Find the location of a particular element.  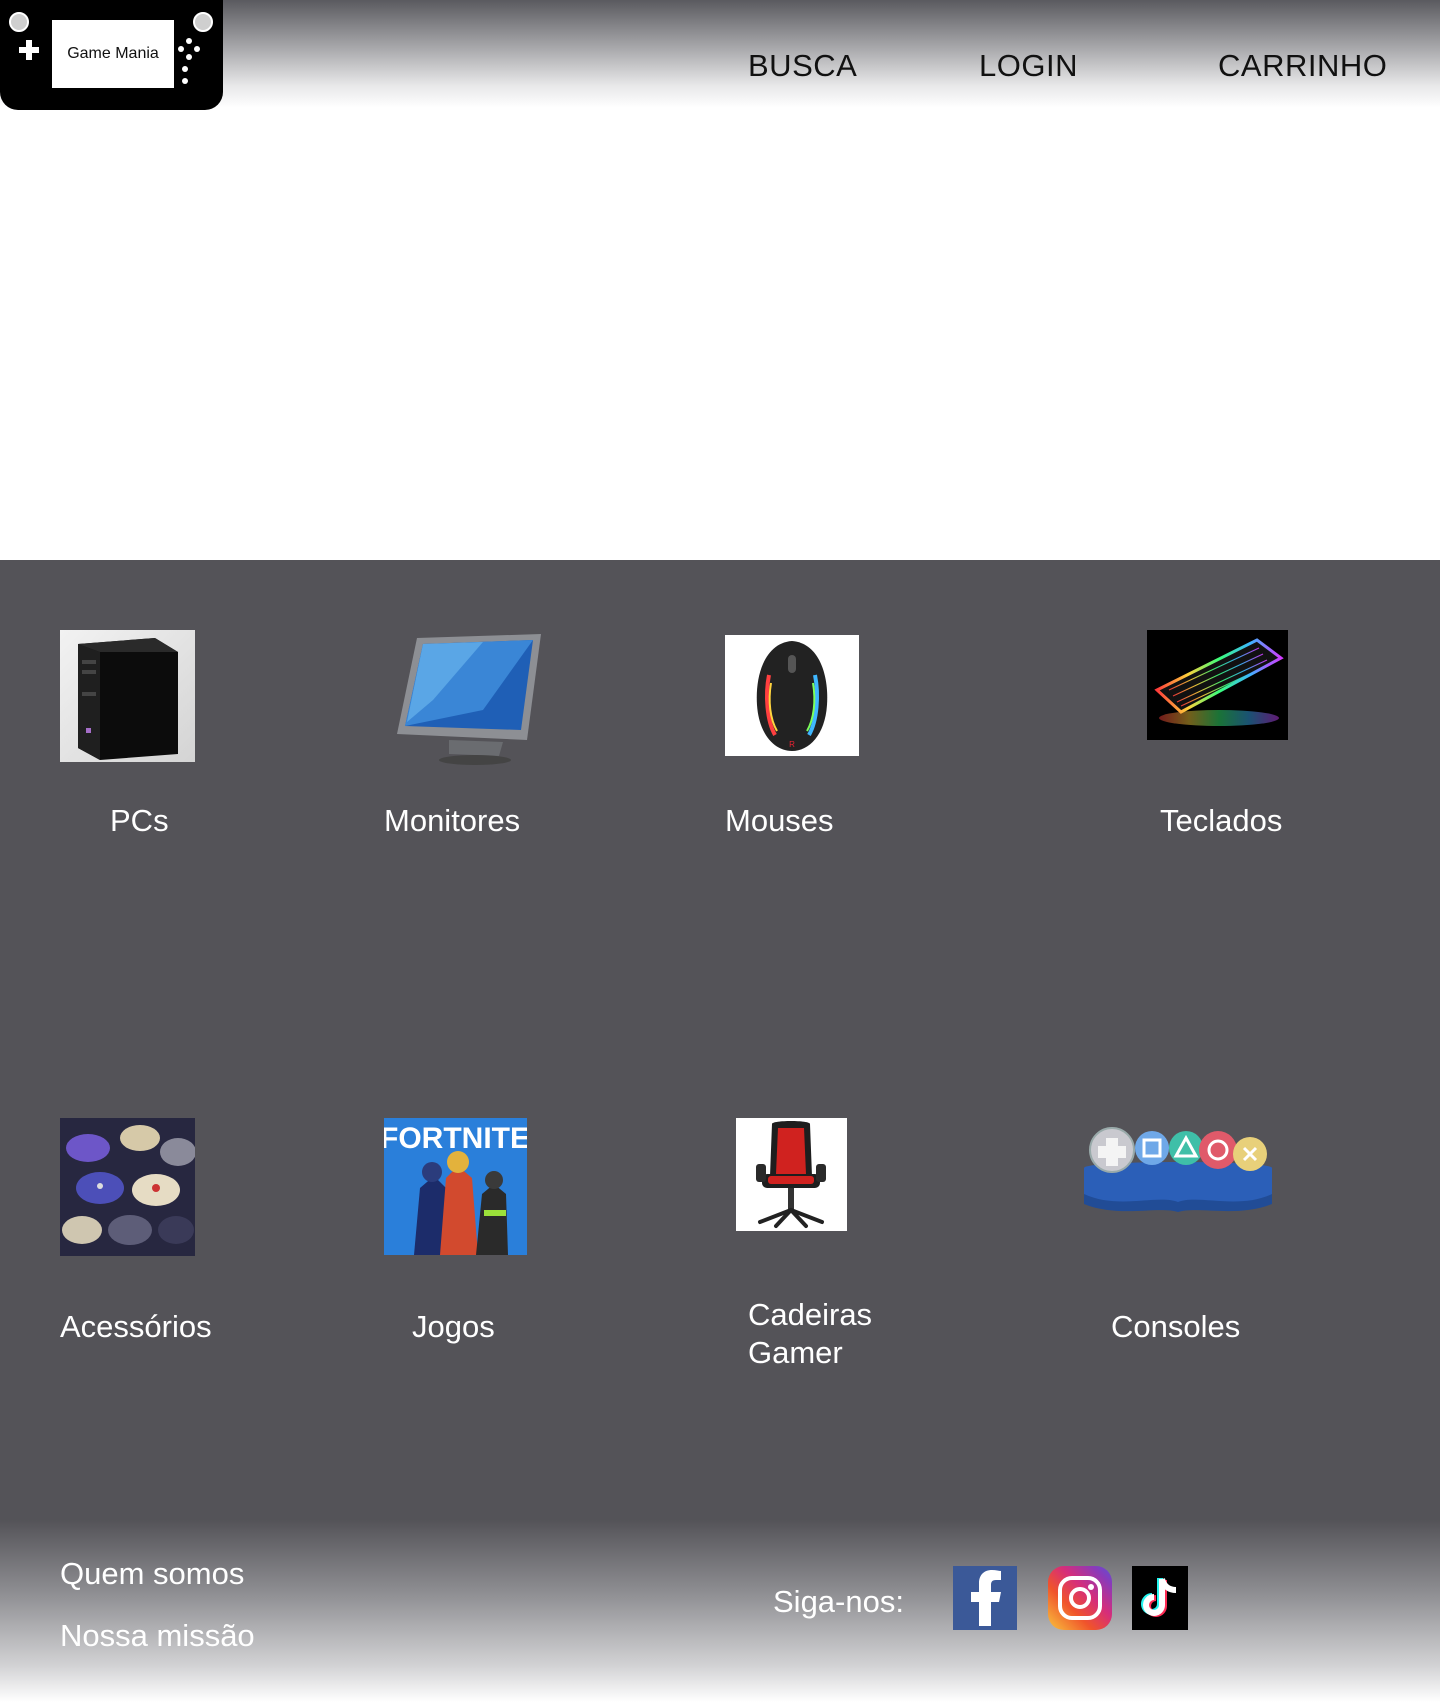

gaming-chair-icon is located at coordinates (791, 1174).